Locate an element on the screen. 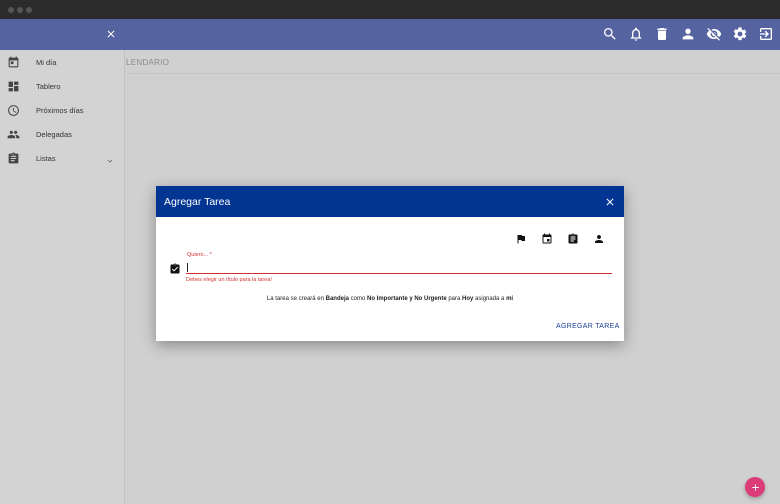 Image resolution: width=780 pixels, height=504 pixels. list-icon is located at coordinates (13, 158).